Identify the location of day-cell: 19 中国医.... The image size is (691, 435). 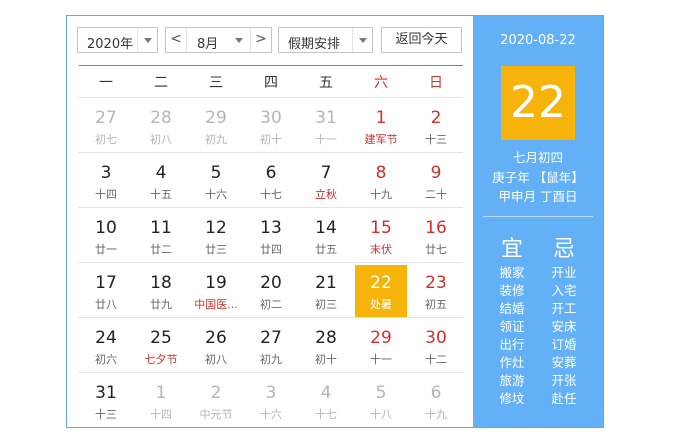
(216, 291).